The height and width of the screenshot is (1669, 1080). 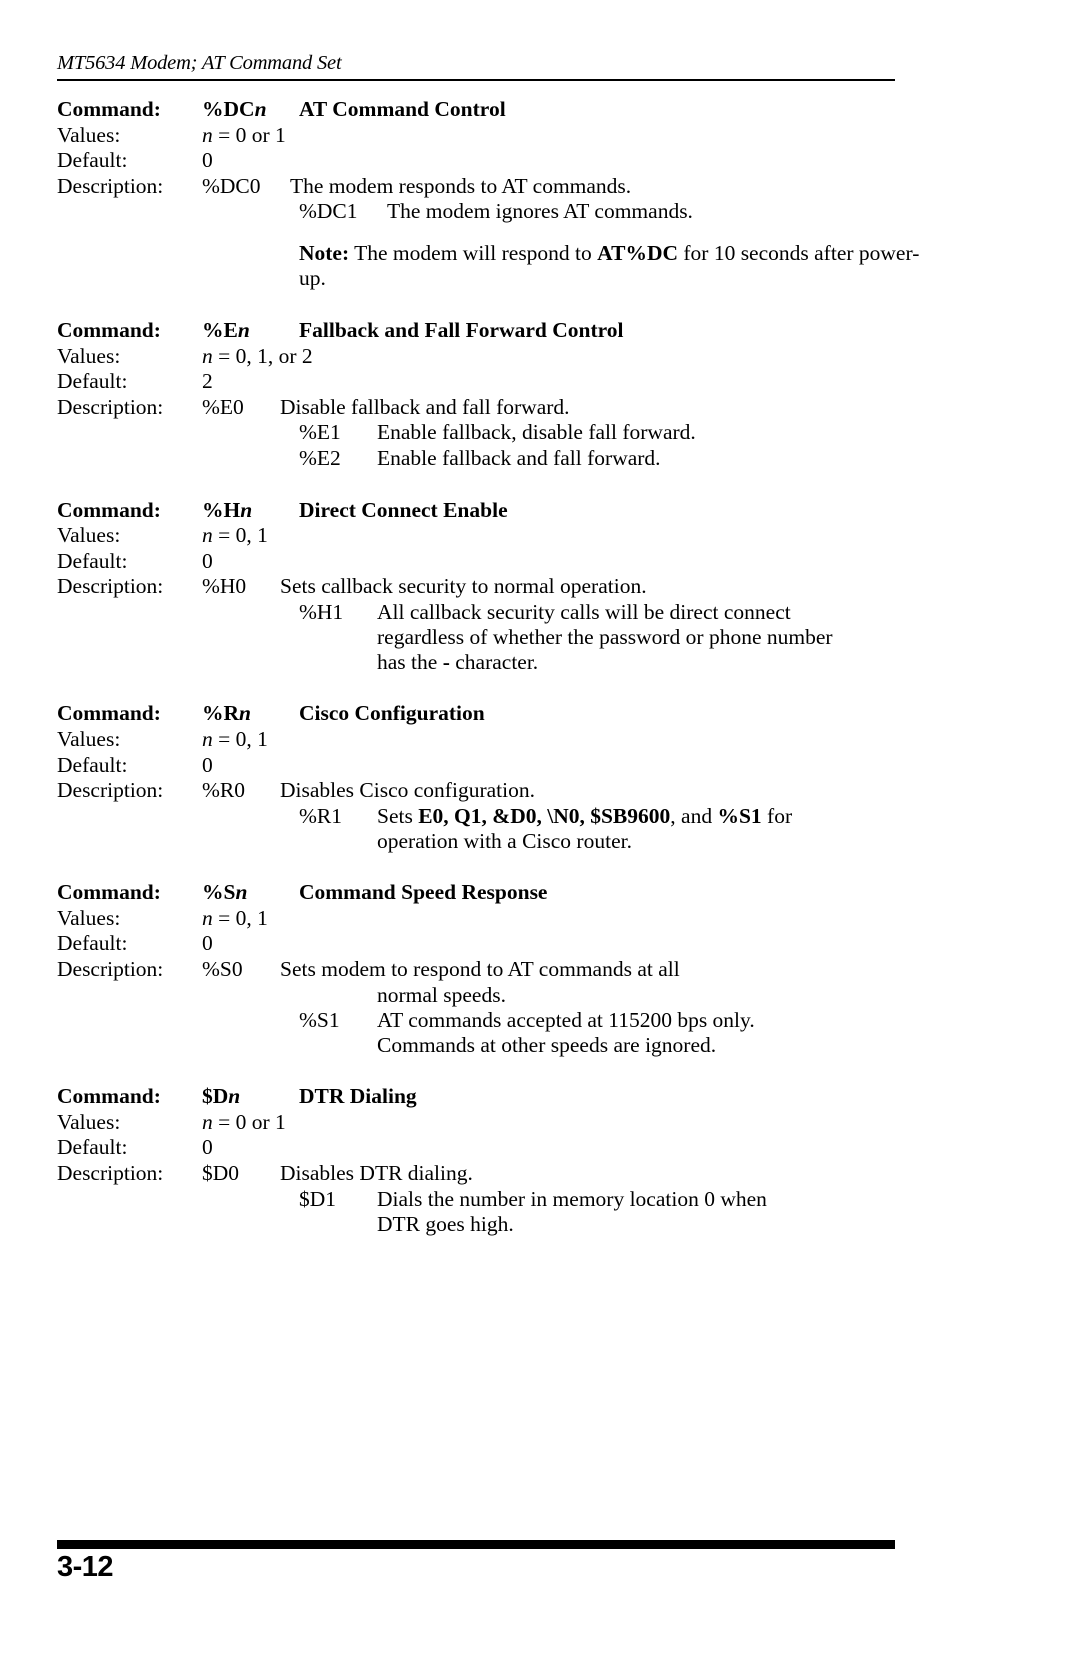 I want to click on values-rest: = 0, 1, or 2, so click(x=262, y=355).